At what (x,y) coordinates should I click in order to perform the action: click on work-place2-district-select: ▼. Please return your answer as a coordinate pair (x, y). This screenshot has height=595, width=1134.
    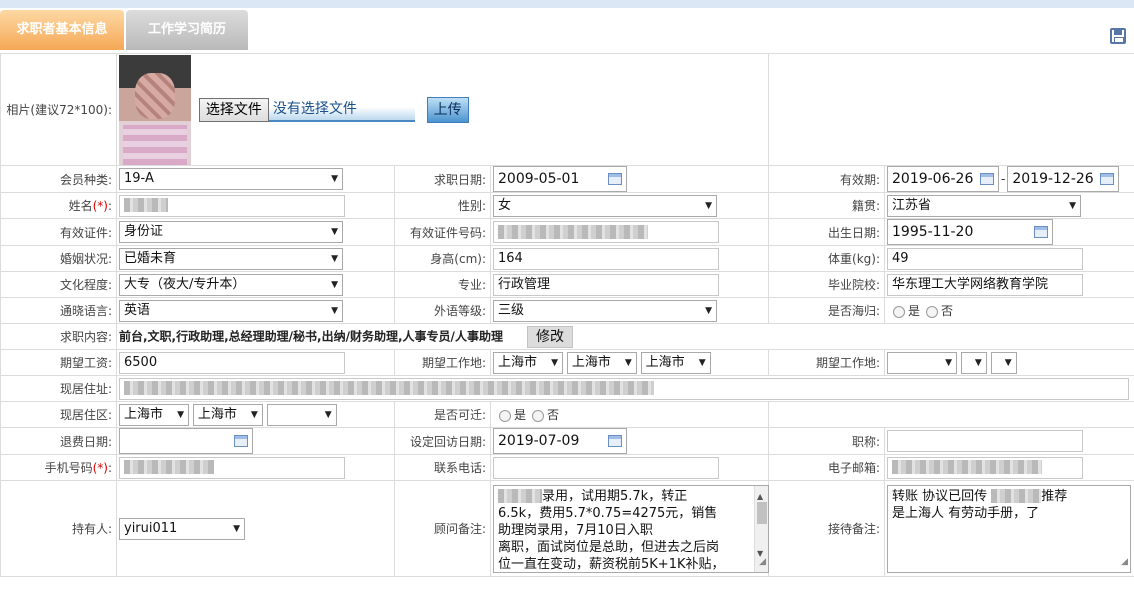
    Looking at the image, I should click on (1003, 362).